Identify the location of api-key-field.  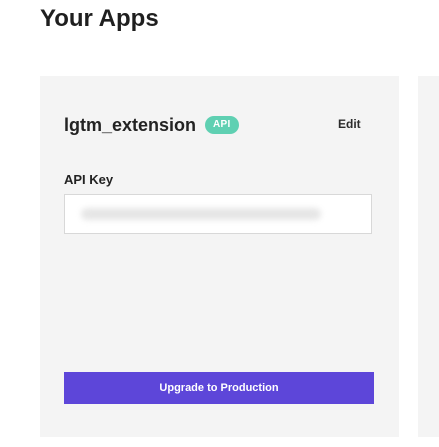
(218, 214).